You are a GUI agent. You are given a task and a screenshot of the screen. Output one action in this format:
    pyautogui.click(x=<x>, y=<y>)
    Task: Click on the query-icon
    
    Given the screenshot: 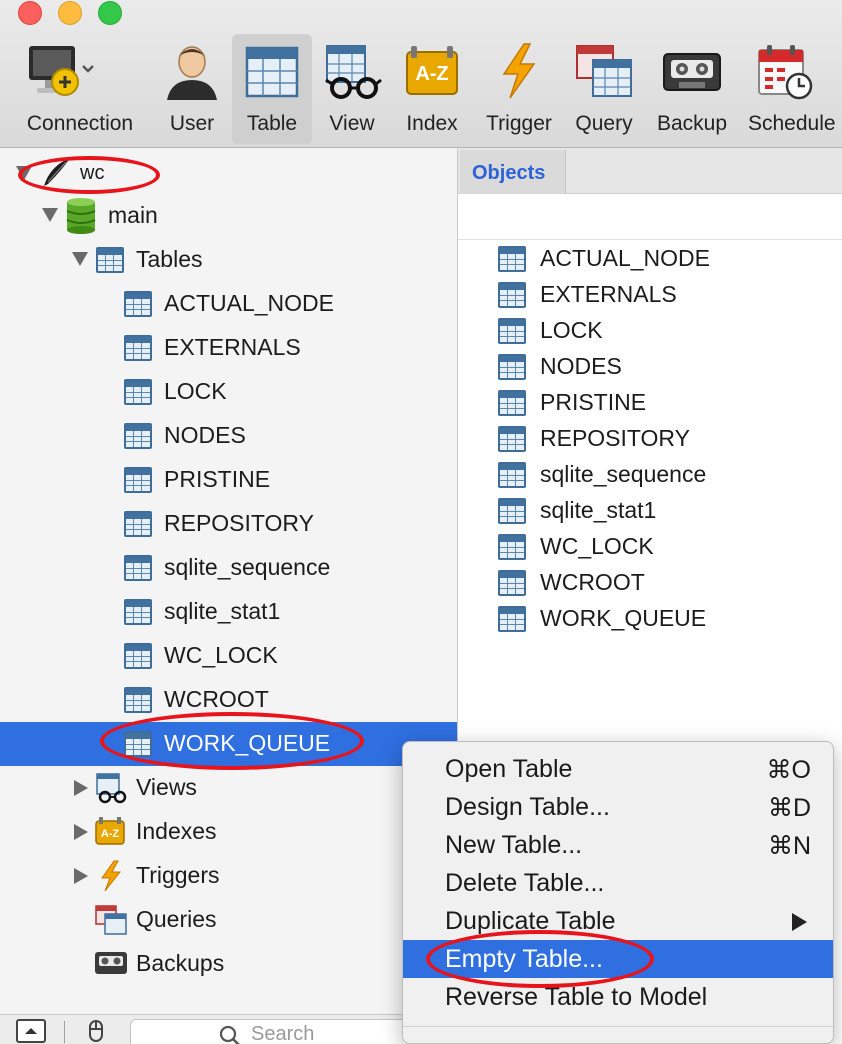 What is the action you would take?
    pyautogui.click(x=604, y=71)
    